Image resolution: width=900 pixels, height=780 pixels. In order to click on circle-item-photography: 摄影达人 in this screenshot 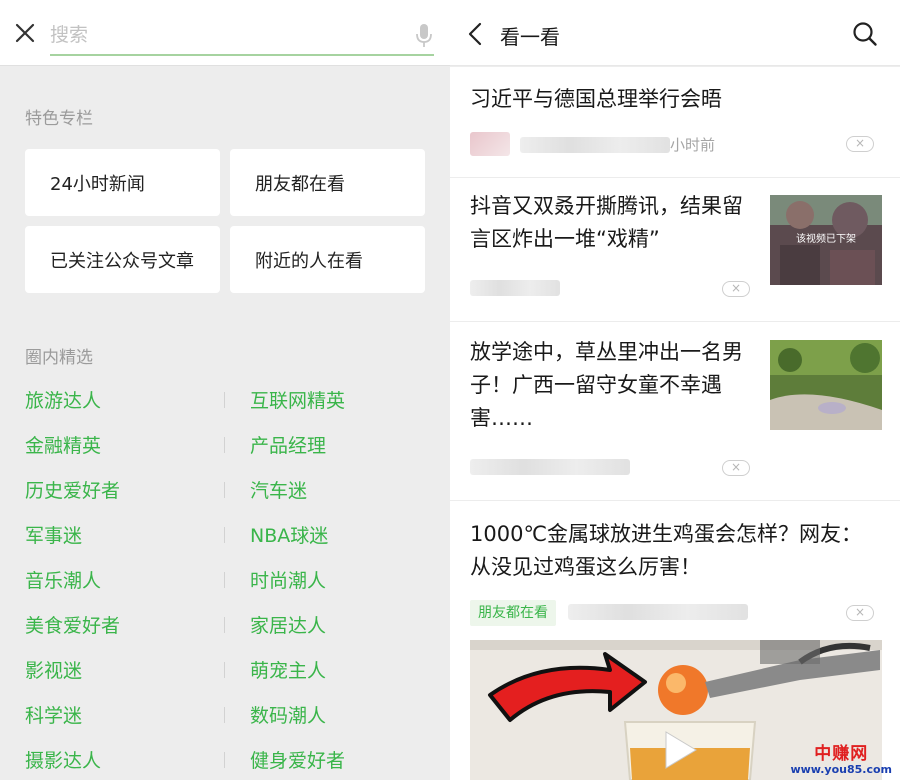, I will do `click(63, 759)`.